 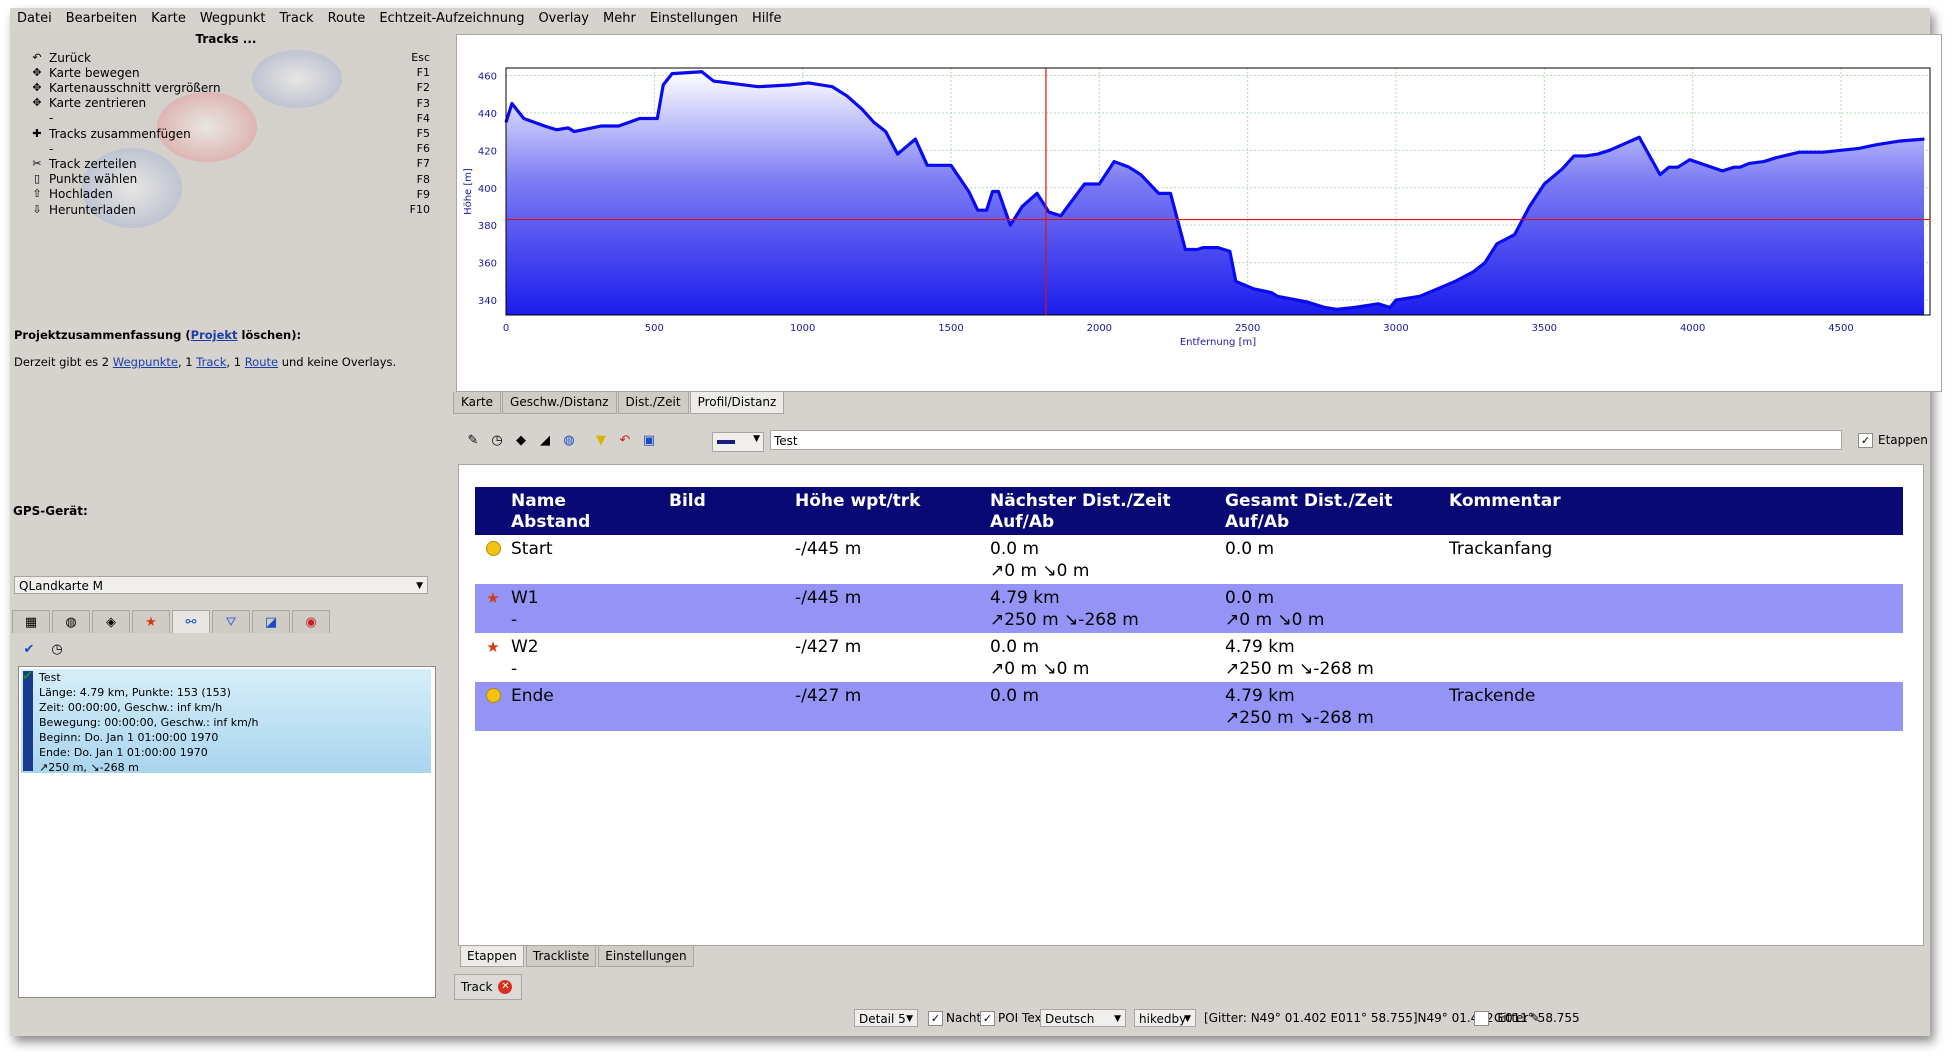 I want to click on language-select: Deutsch ▼, so click(x=1083, y=1018).